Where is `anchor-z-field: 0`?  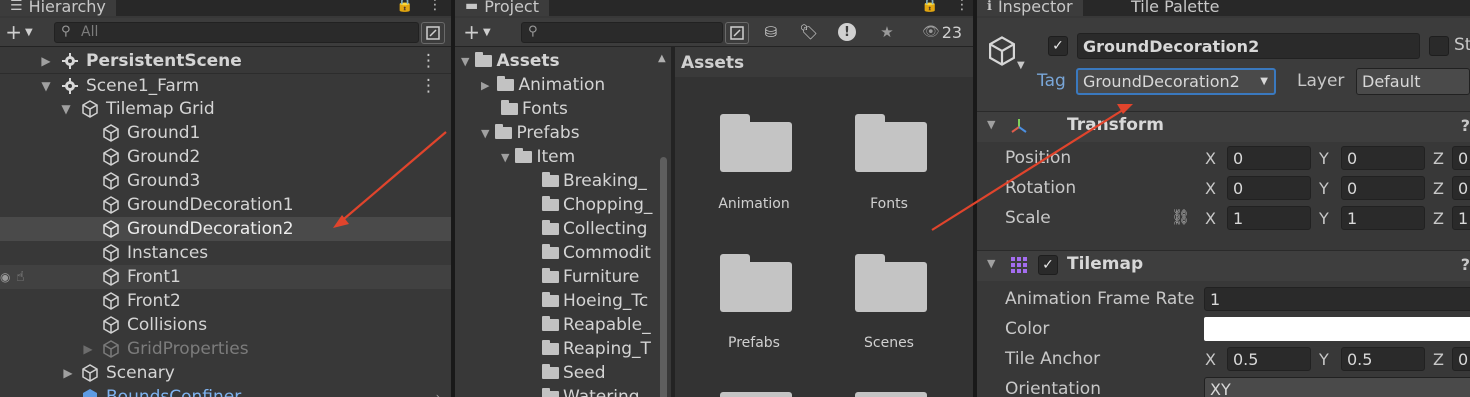 anchor-z-field: 0 is located at coordinates (1461, 359).